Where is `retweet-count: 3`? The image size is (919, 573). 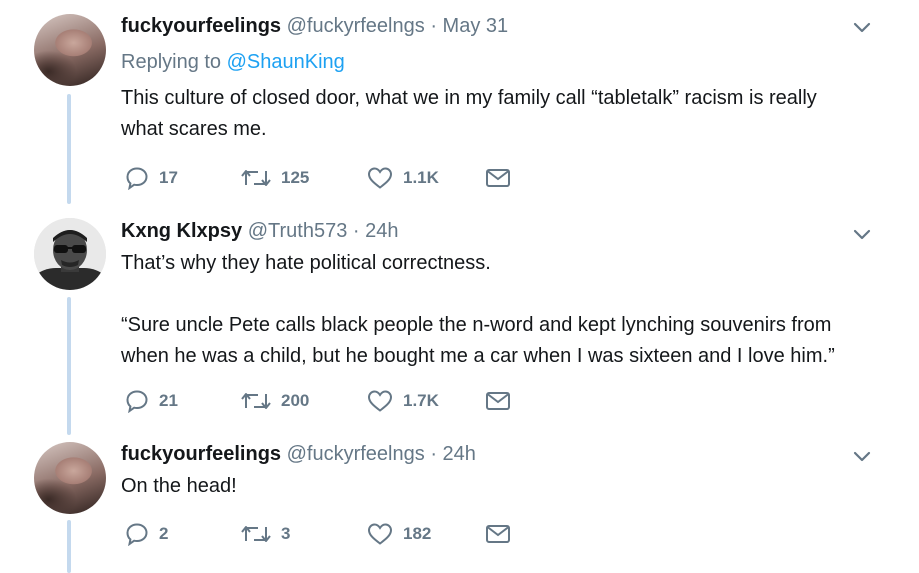
retweet-count: 3 is located at coordinates (286, 533).